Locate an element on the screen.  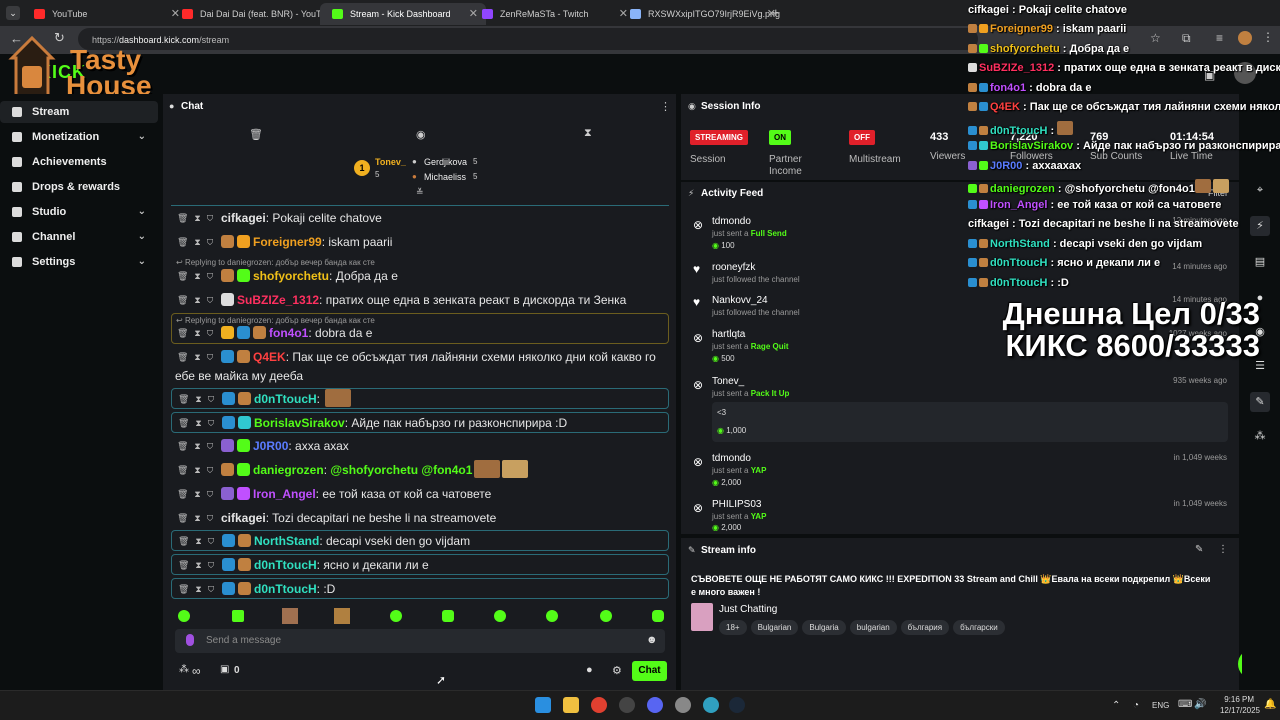
chat-username: daniegrozen is located at coordinates (288, 470).